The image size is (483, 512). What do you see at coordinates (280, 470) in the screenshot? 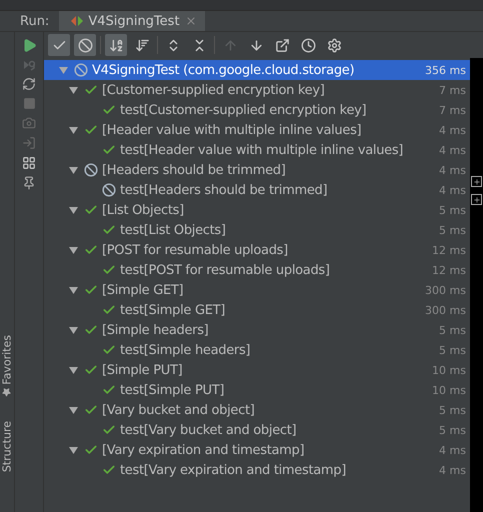
I see `test-name: test[Vary expiration and timestamp]` at bounding box center [280, 470].